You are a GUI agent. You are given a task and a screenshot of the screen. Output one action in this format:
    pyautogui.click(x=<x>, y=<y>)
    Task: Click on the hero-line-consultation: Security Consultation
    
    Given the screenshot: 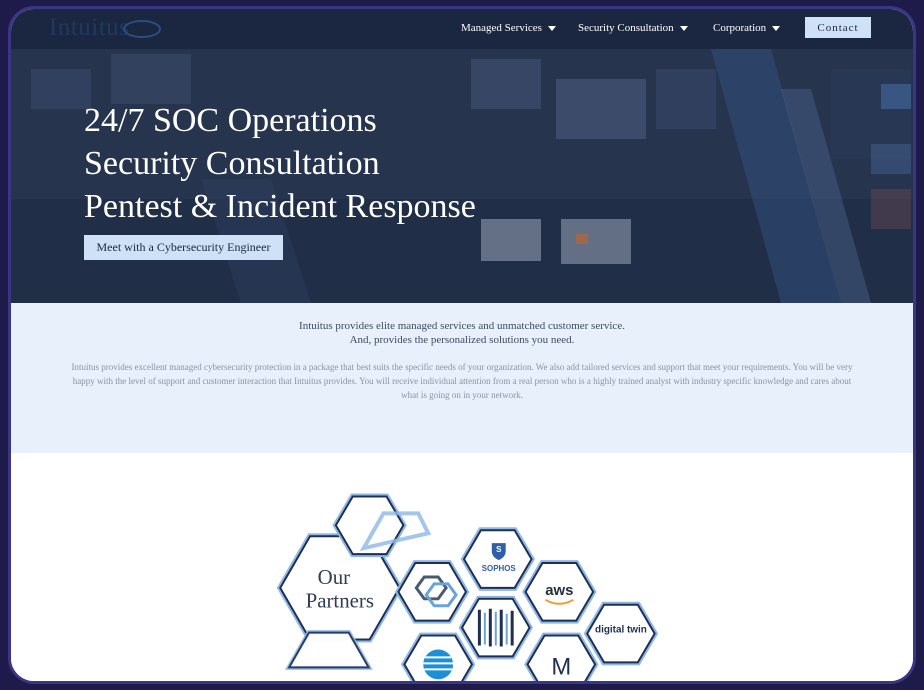 What is the action you would take?
    pyautogui.click(x=232, y=163)
    